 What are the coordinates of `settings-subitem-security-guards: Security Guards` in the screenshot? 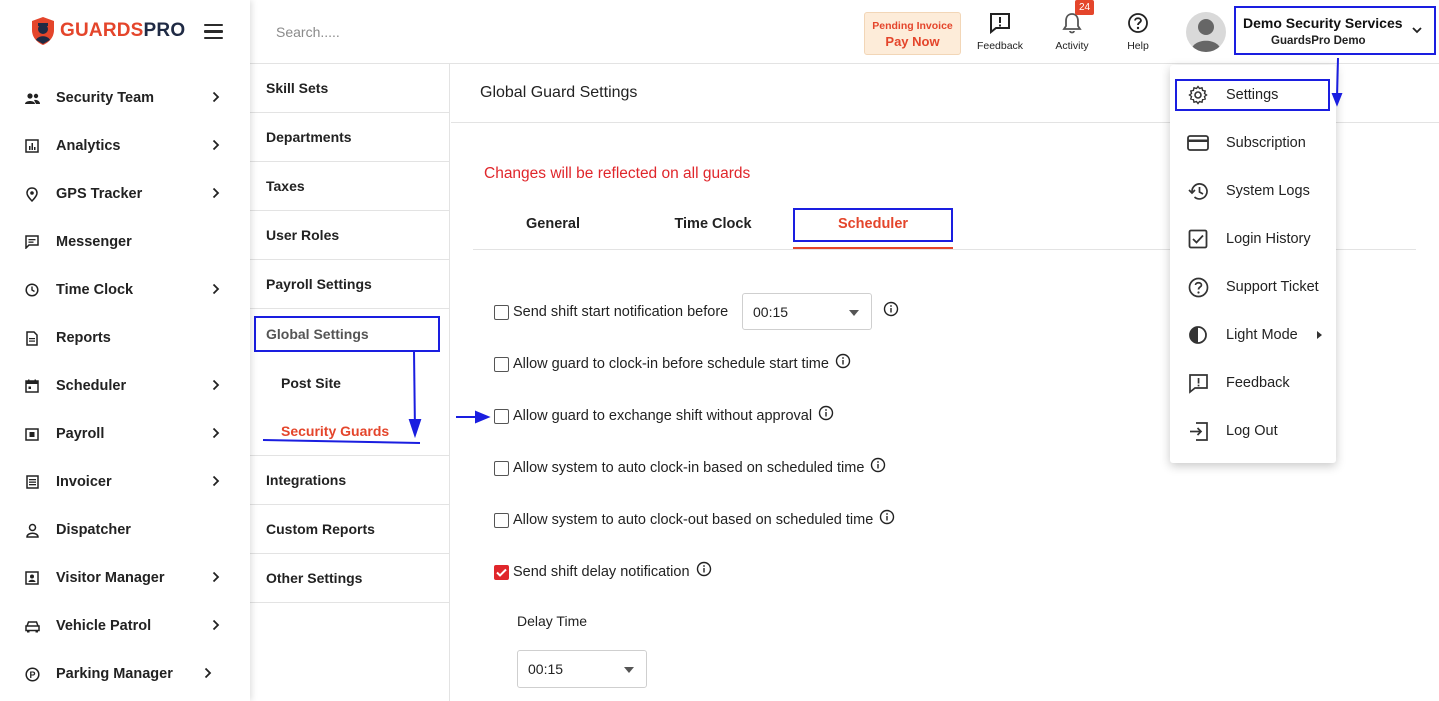 It's located at (349, 431).